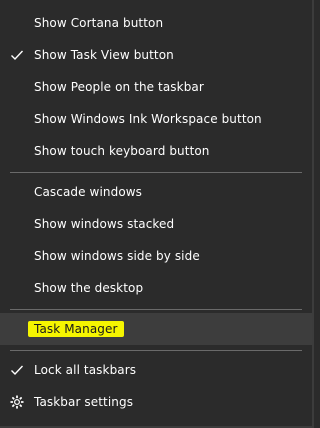 The image size is (320, 428). What do you see at coordinates (156, 192) in the screenshot?
I see `menu-item-cascade-windows: Cascade windows` at bounding box center [156, 192].